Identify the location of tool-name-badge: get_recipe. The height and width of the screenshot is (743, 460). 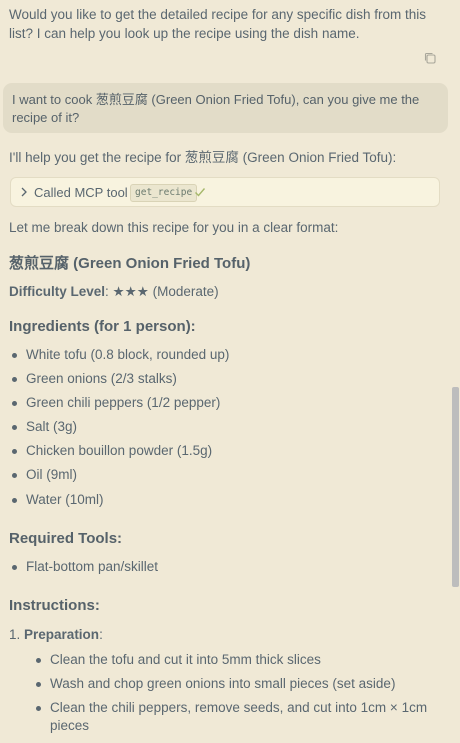
(164, 193).